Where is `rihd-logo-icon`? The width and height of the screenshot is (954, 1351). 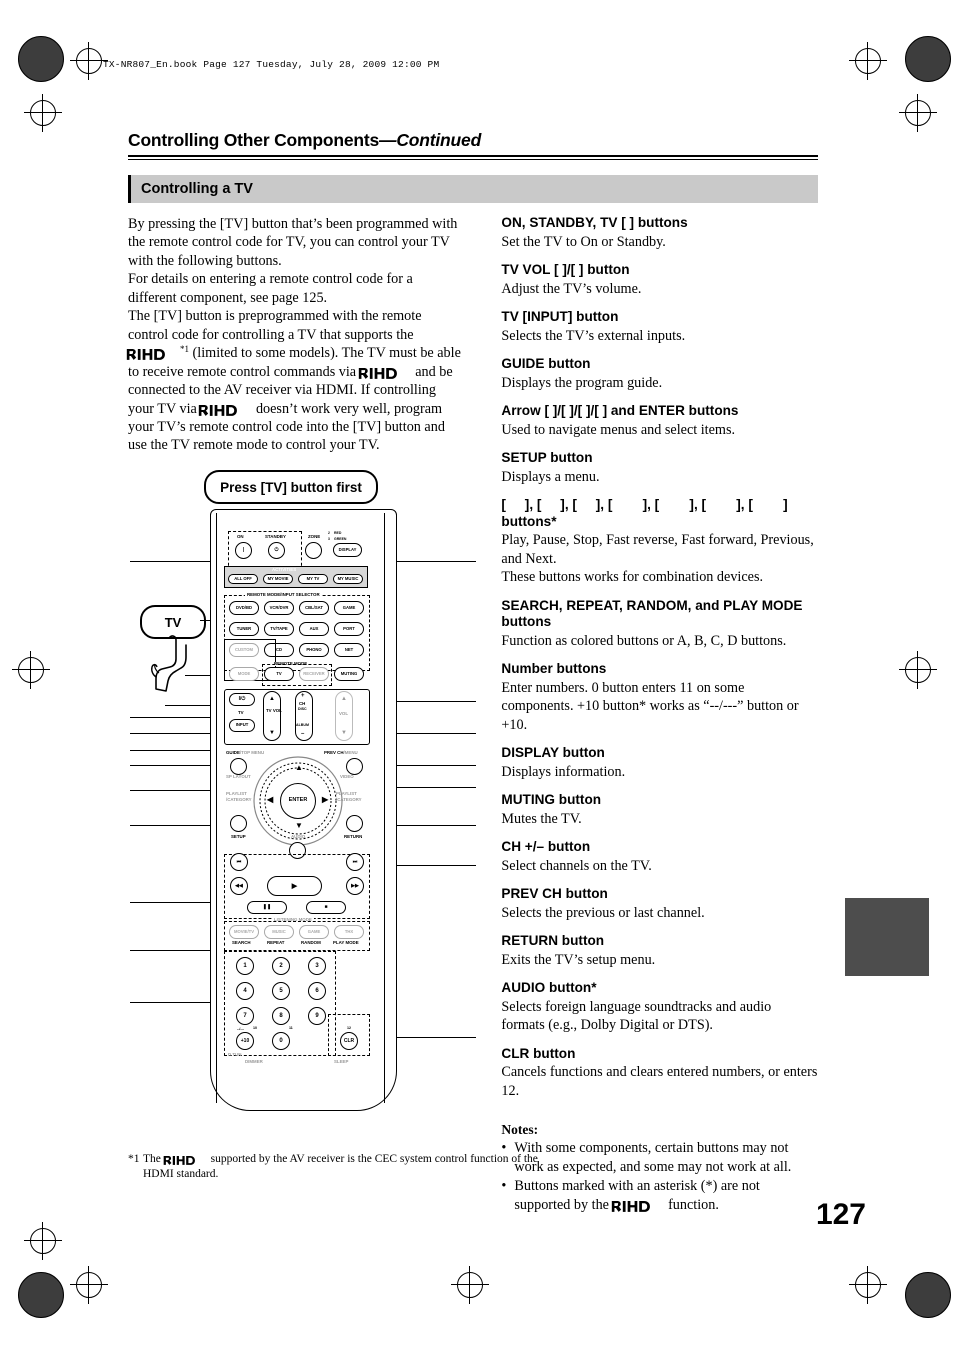
rihd-logo-icon is located at coordinates (154, 355).